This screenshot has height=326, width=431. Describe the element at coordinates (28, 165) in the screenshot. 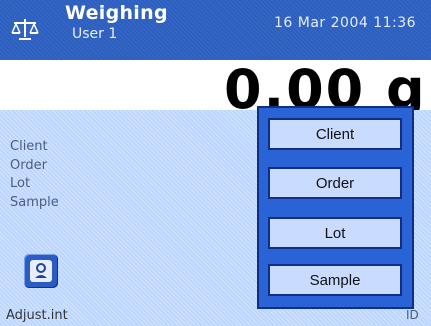

I see `info-label-order: Order` at that location.